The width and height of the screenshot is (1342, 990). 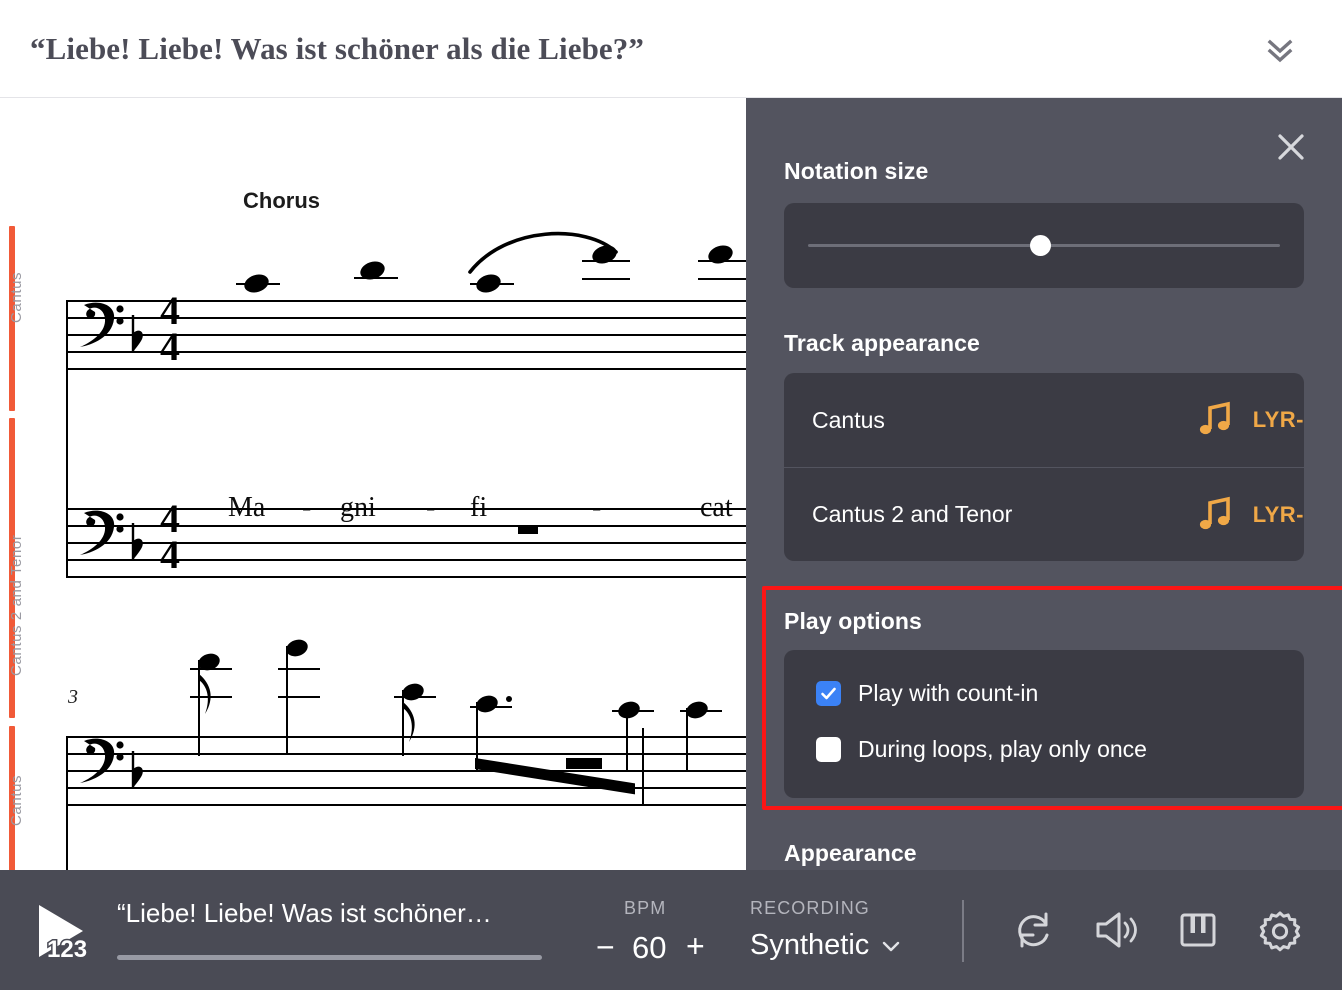 What do you see at coordinates (810, 908) in the screenshot?
I see `recording-caption: RECORDING` at bounding box center [810, 908].